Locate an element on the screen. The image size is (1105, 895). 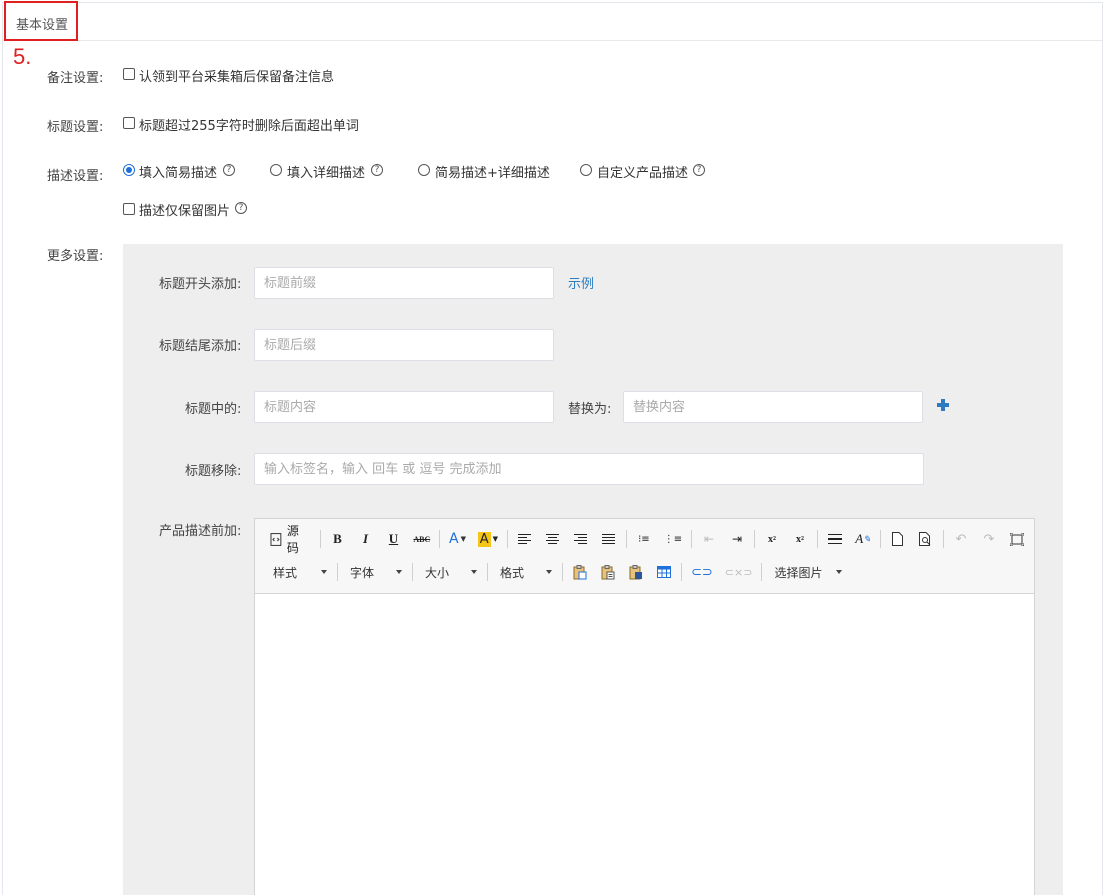
font-dropdown-label: 字体 is located at coordinates (362, 572).